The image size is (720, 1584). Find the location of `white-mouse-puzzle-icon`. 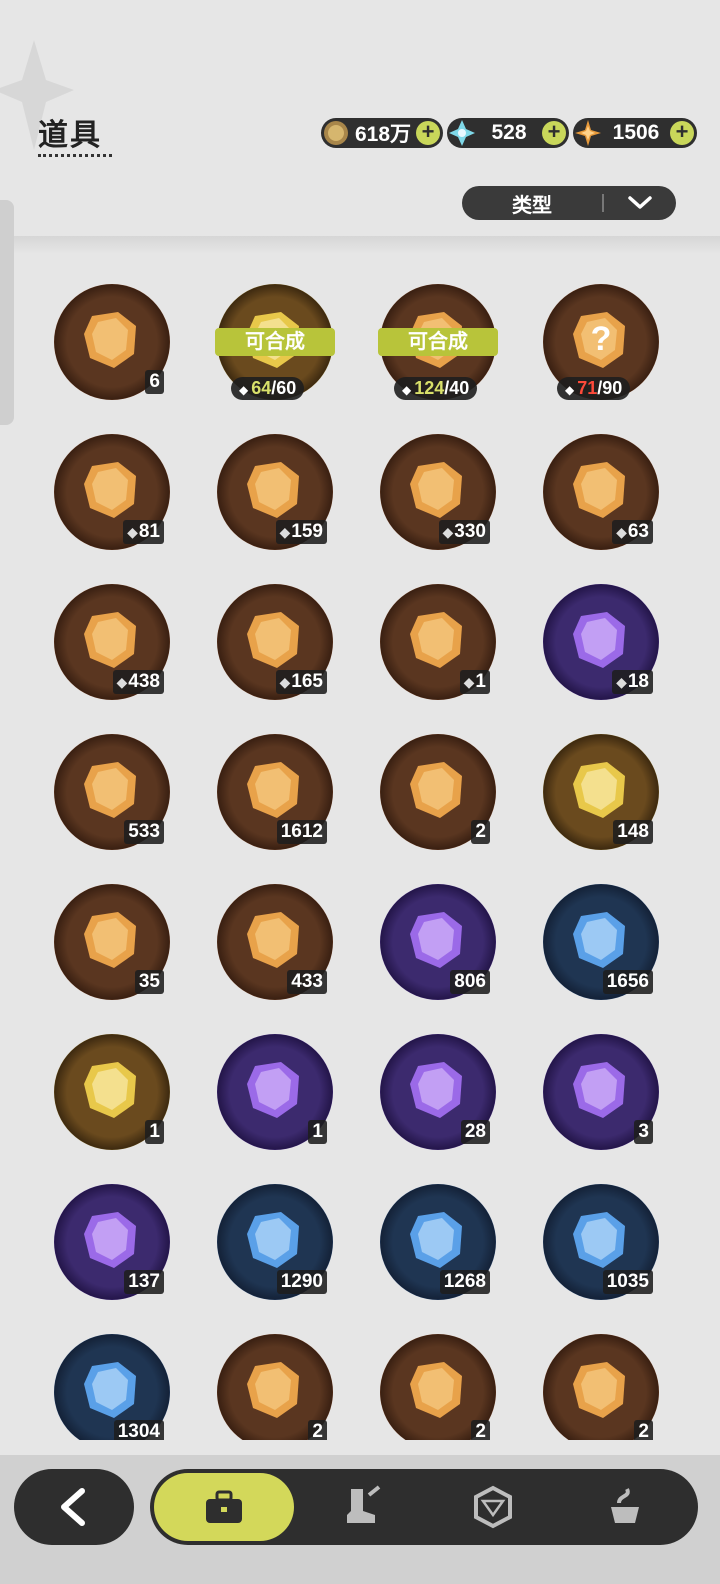

white-mouse-puzzle-icon is located at coordinates (110, 490).